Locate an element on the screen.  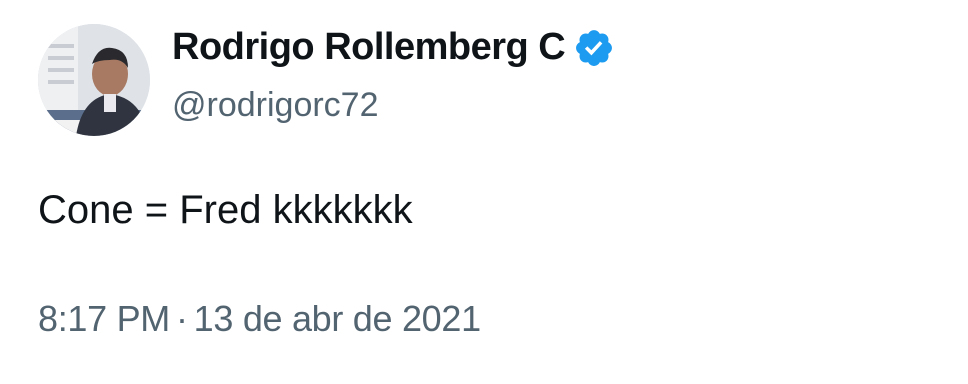
tweet-text: Cone = Fred kkkkkkk is located at coordinates (225, 210).